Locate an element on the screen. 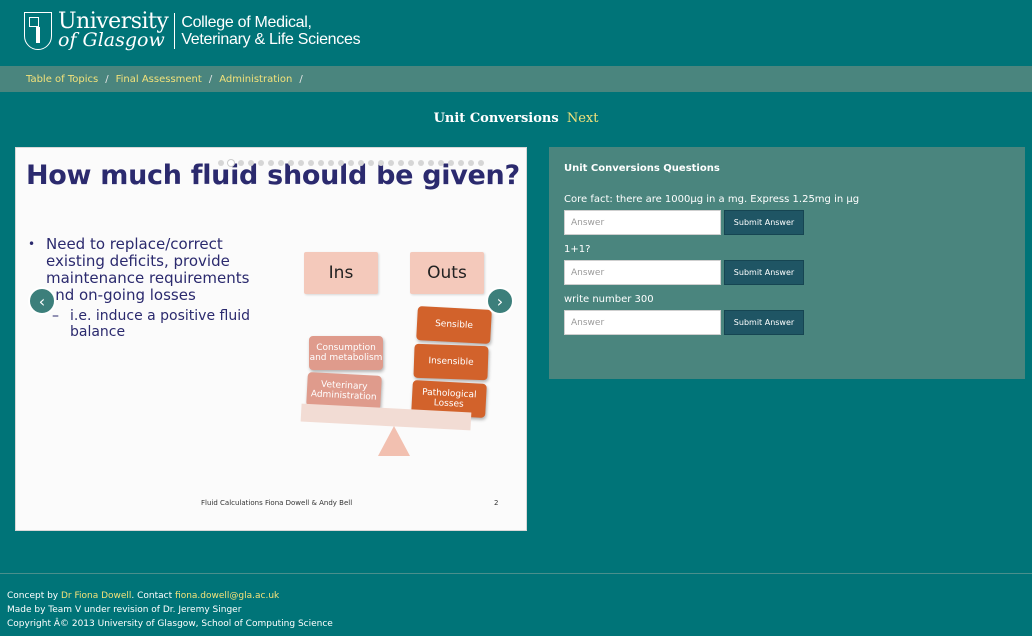  scale-fulcrum is located at coordinates (394, 441).